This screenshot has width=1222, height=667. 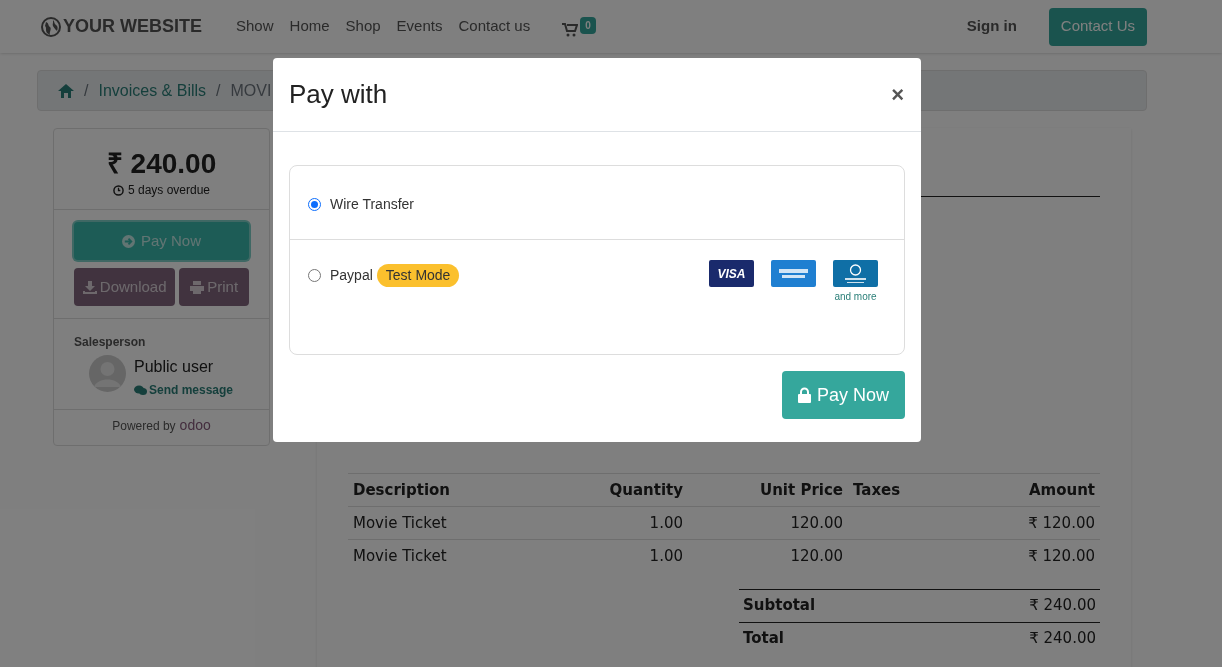 I want to click on sign-in-link: Sign in, so click(x=991, y=26).